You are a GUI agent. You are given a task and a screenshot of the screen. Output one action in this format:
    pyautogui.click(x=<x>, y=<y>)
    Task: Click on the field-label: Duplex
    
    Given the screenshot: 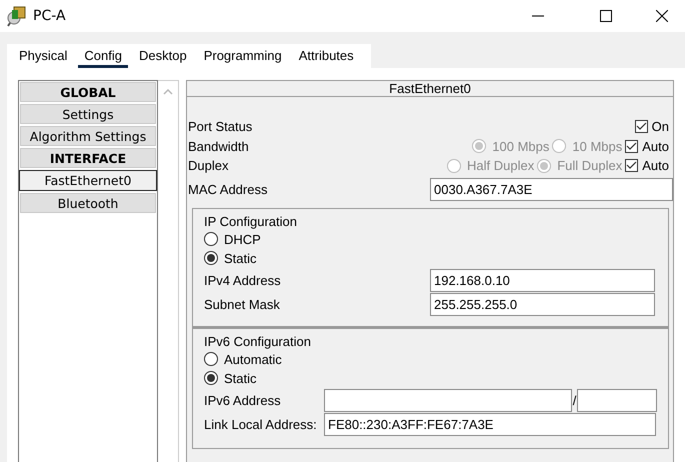 What is the action you would take?
    pyautogui.click(x=209, y=166)
    